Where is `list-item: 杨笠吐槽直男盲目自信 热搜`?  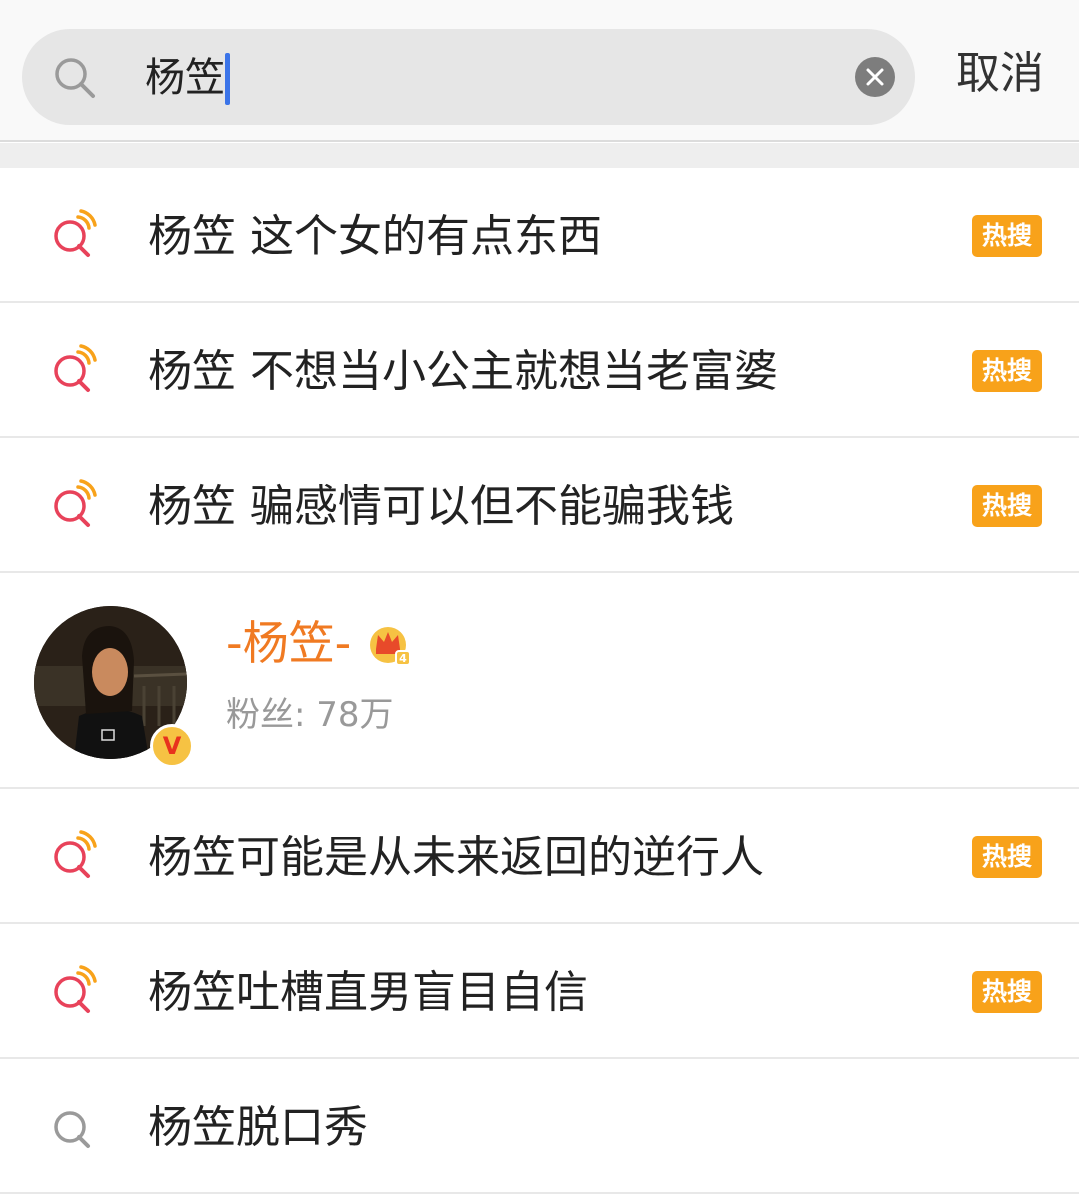
list-item: 杨笠吐槽直男盲目自信 热搜 is located at coordinates (539, 992).